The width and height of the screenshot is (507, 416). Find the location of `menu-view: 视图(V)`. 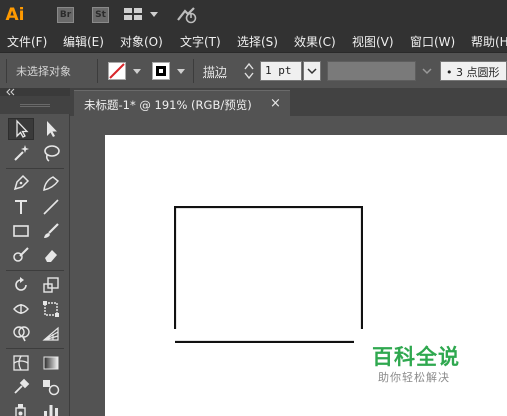

menu-view: 视图(V) is located at coordinates (373, 41).